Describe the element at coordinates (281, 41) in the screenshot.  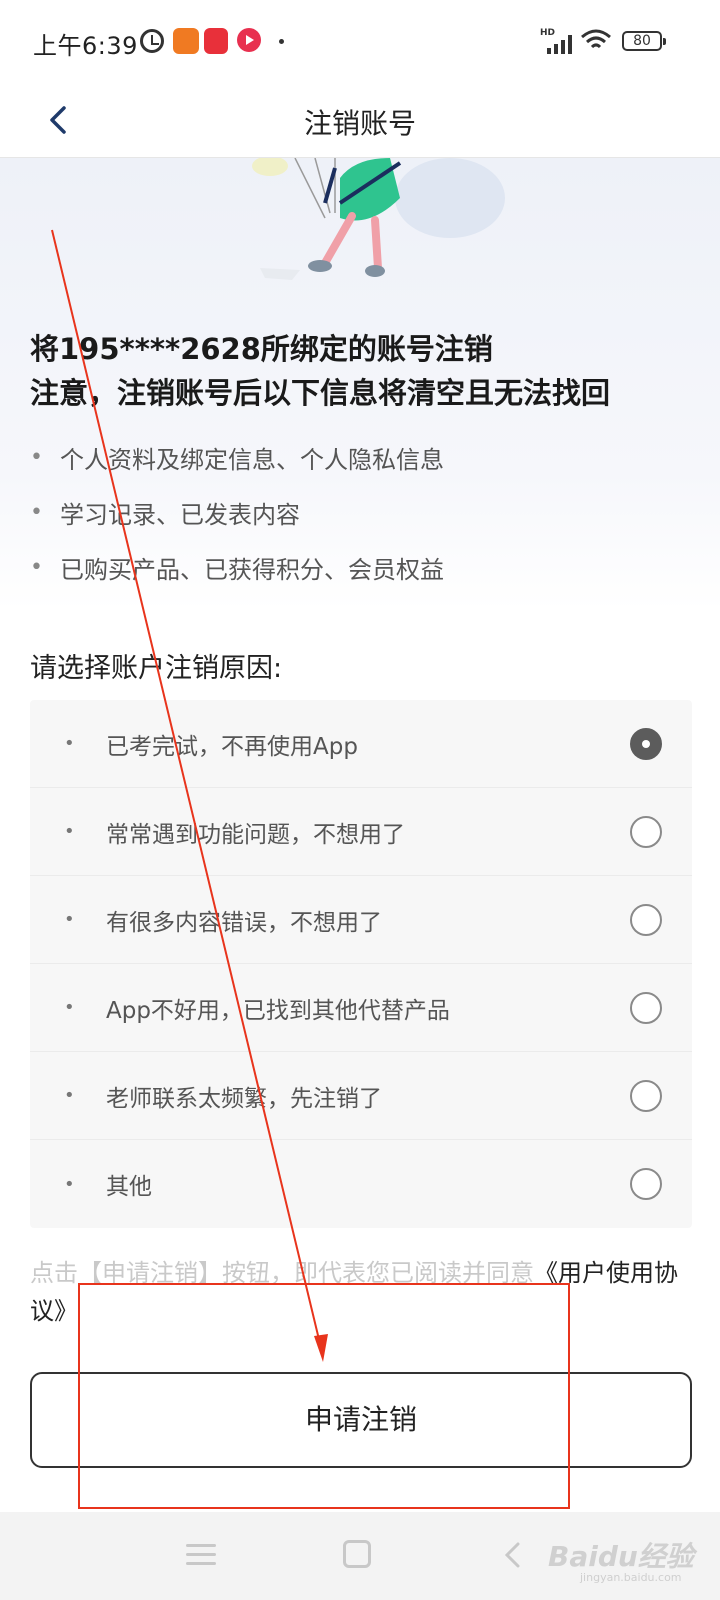
I see `more-notifications-dot-icon` at that location.